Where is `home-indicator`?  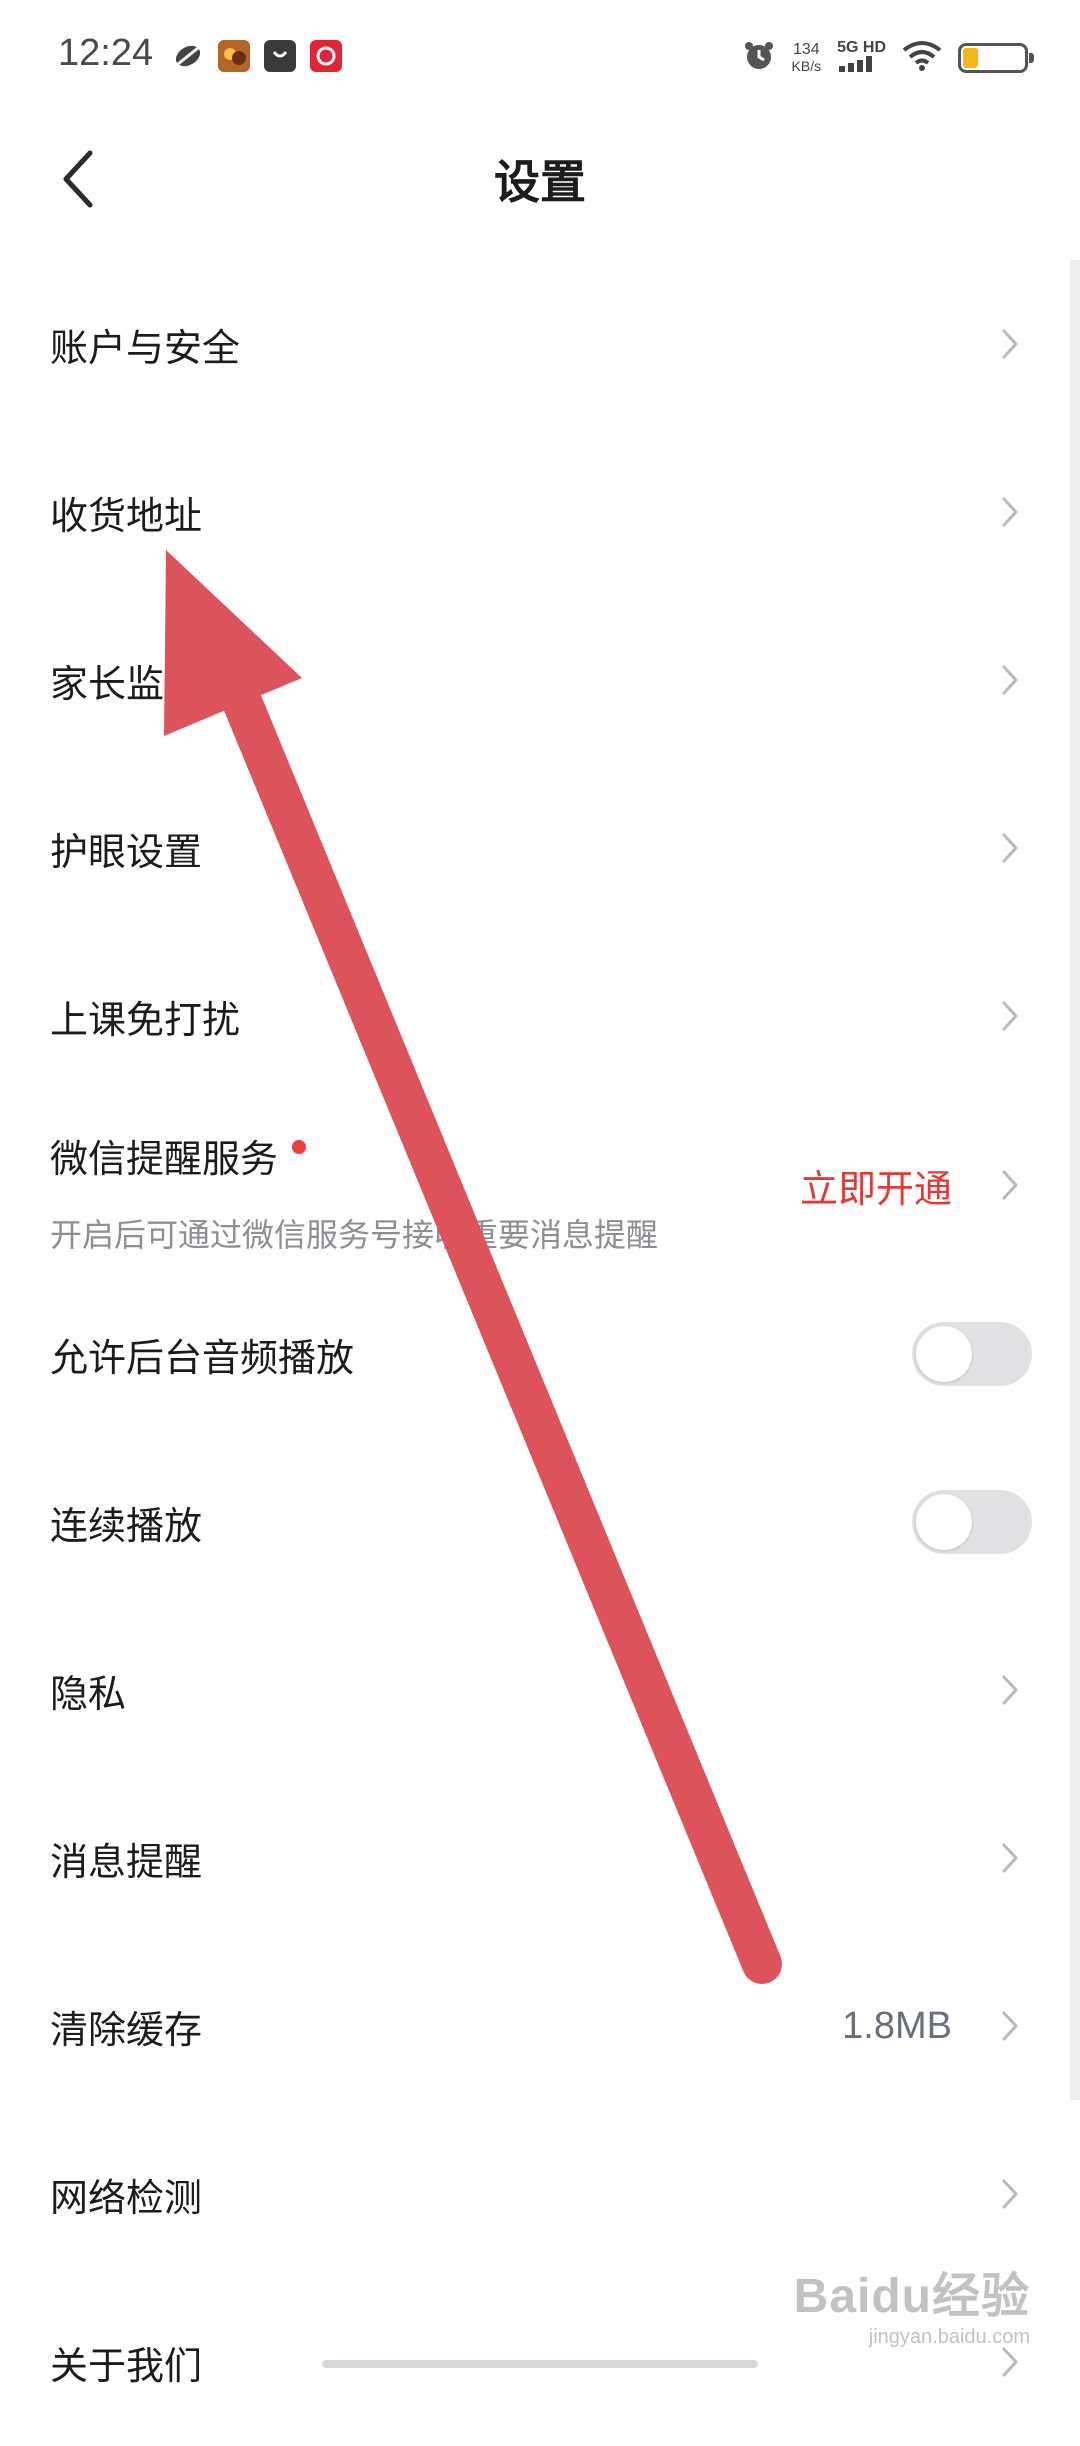
home-indicator is located at coordinates (540, 2364).